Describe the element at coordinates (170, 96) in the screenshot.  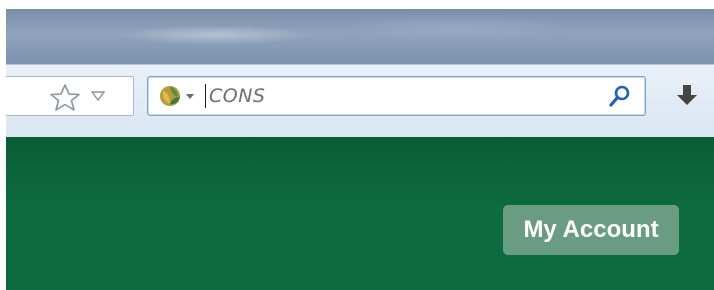
I see `search-engine-logo-icon` at that location.